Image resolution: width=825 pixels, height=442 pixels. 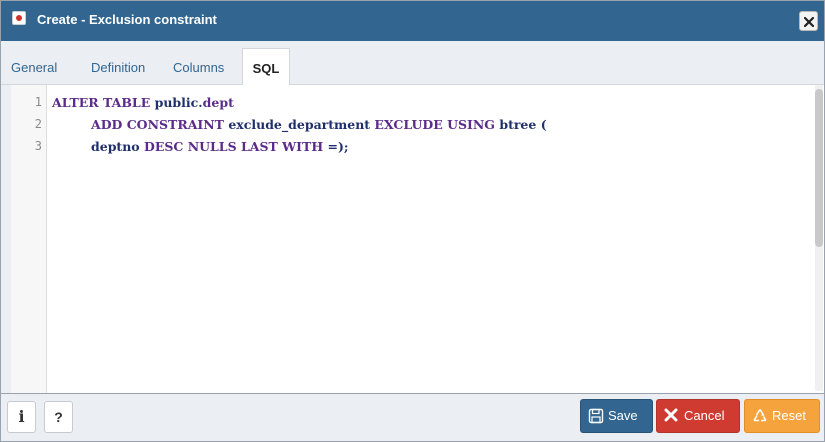 I want to click on sql-keyword: DESC NULLS LAST WITH, so click(x=234, y=146).